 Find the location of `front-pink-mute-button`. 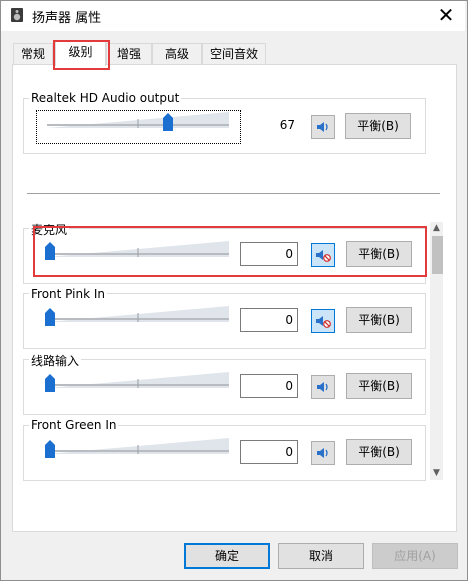

front-pink-mute-button is located at coordinates (323, 321).